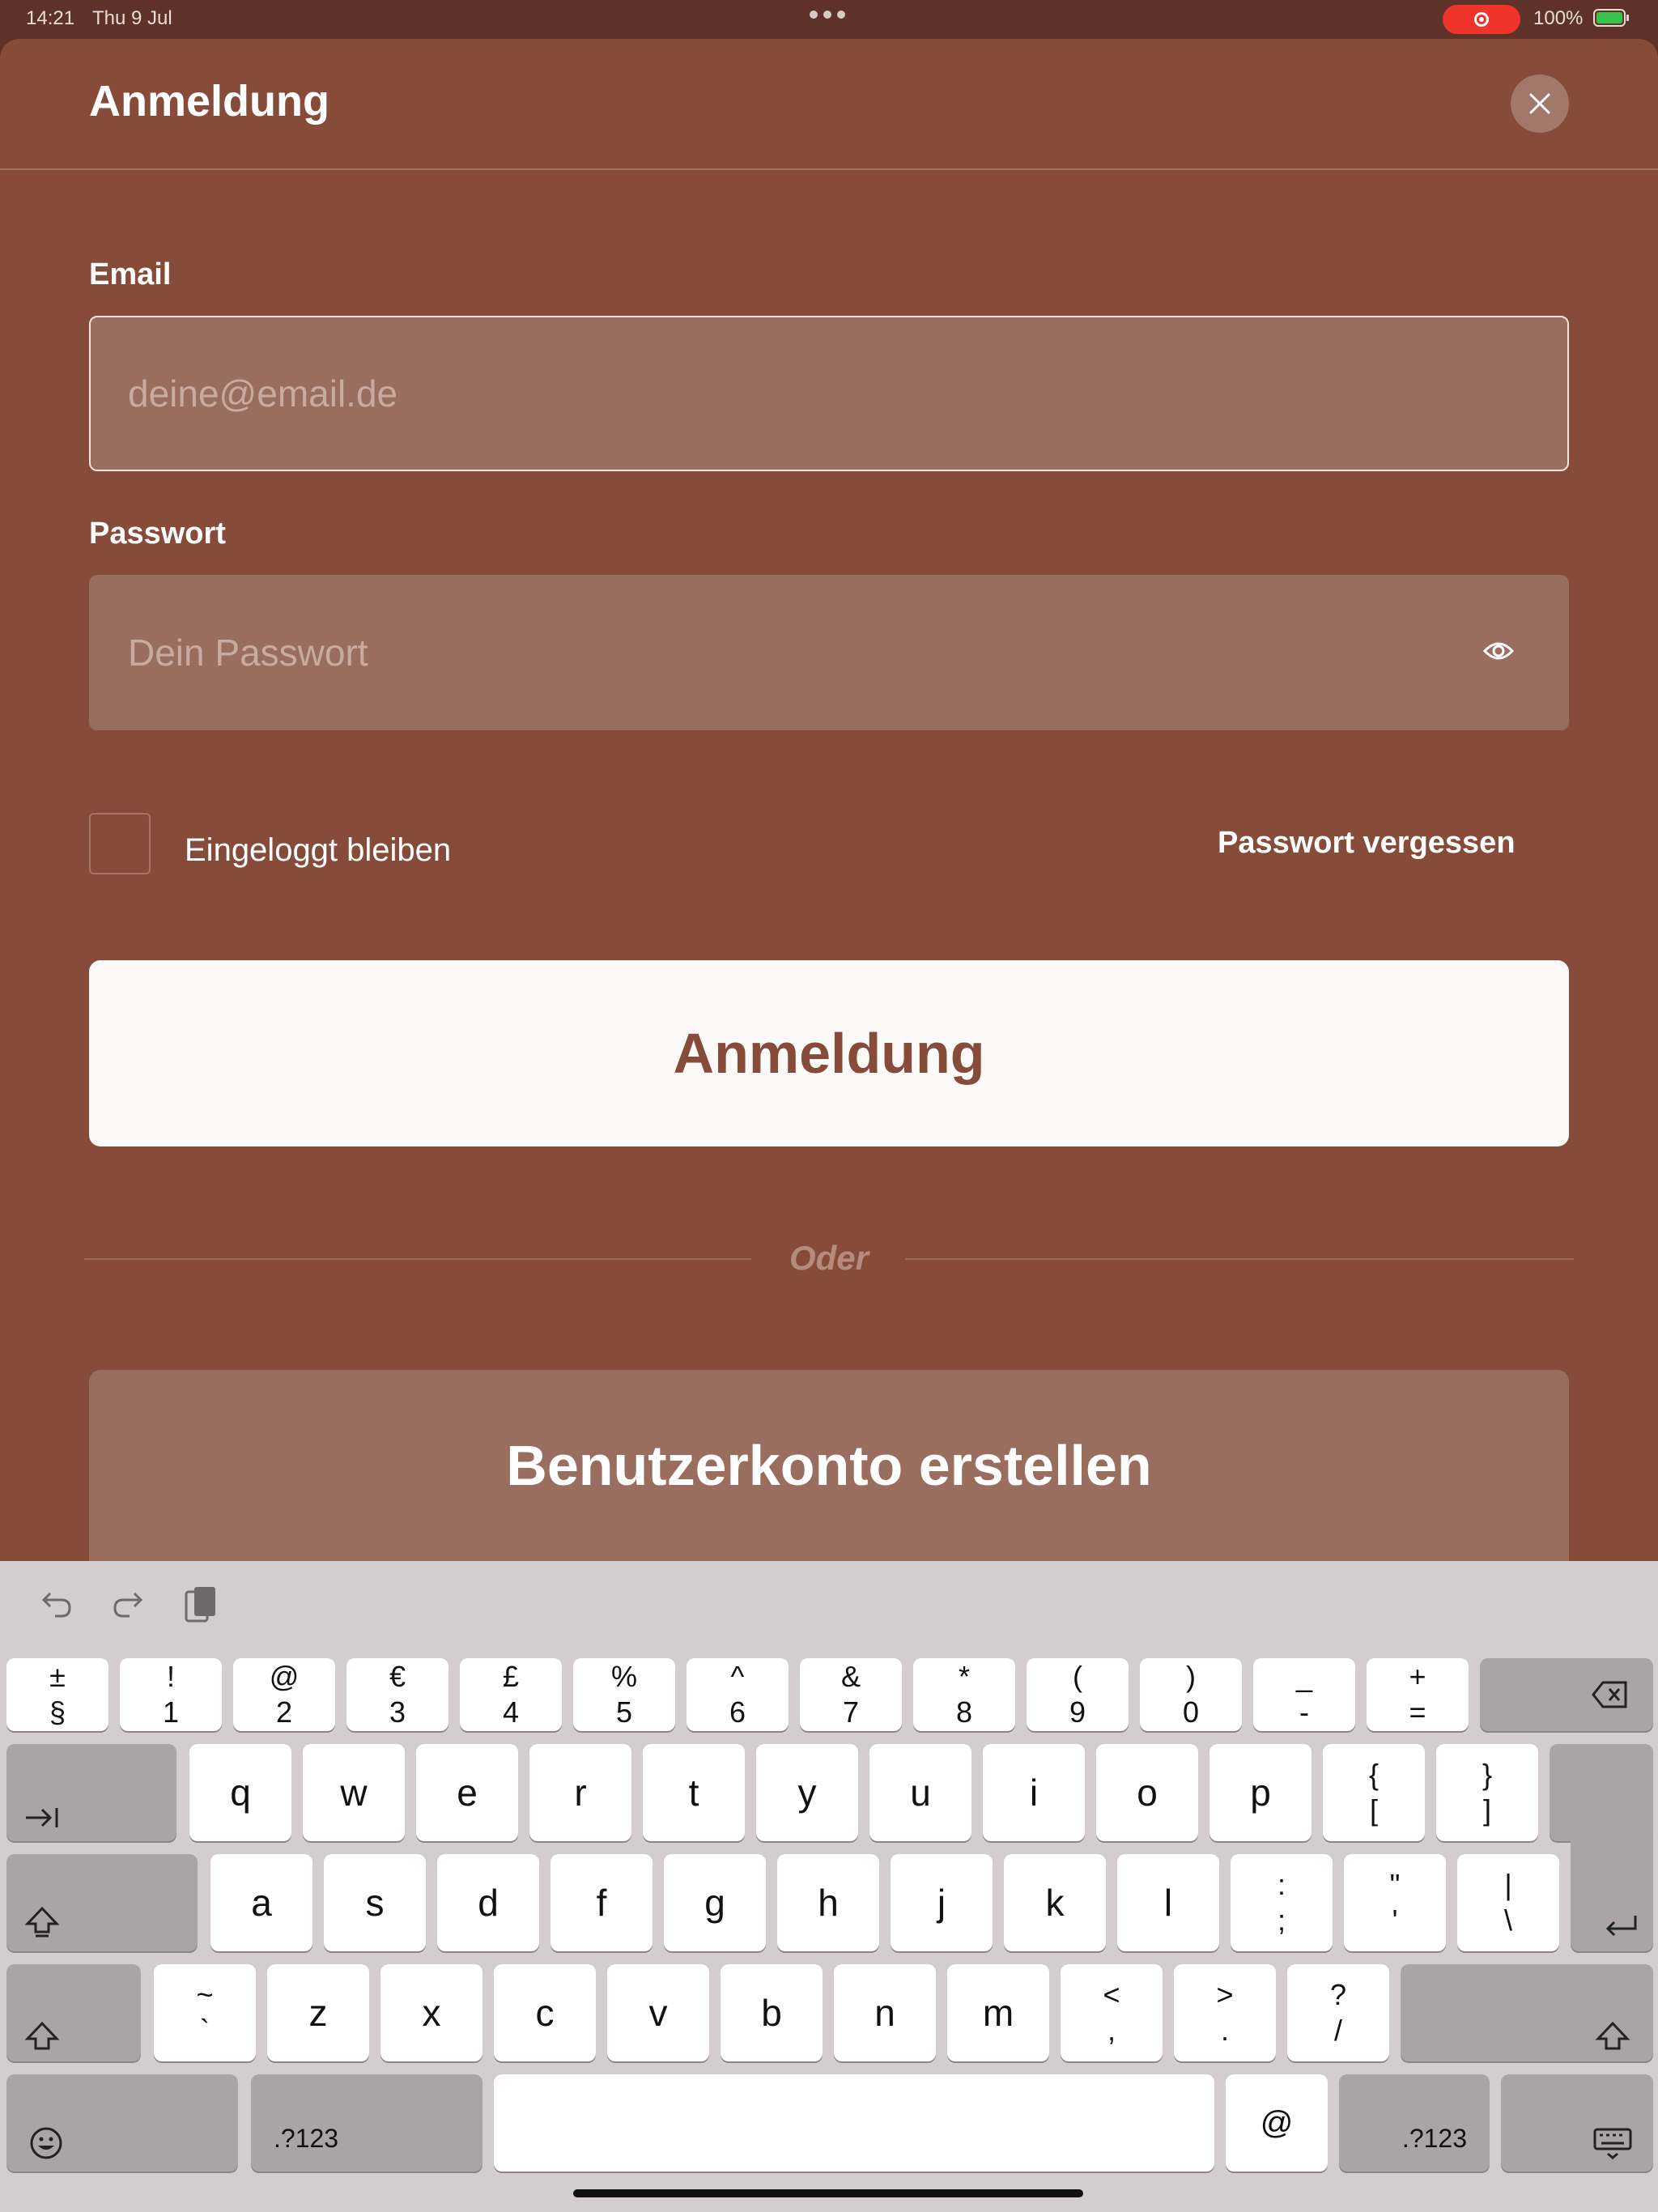 This screenshot has height=2212, width=1658. What do you see at coordinates (205, 2013) in the screenshot?
I see `key-tilde: ~ `` at bounding box center [205, 2013].